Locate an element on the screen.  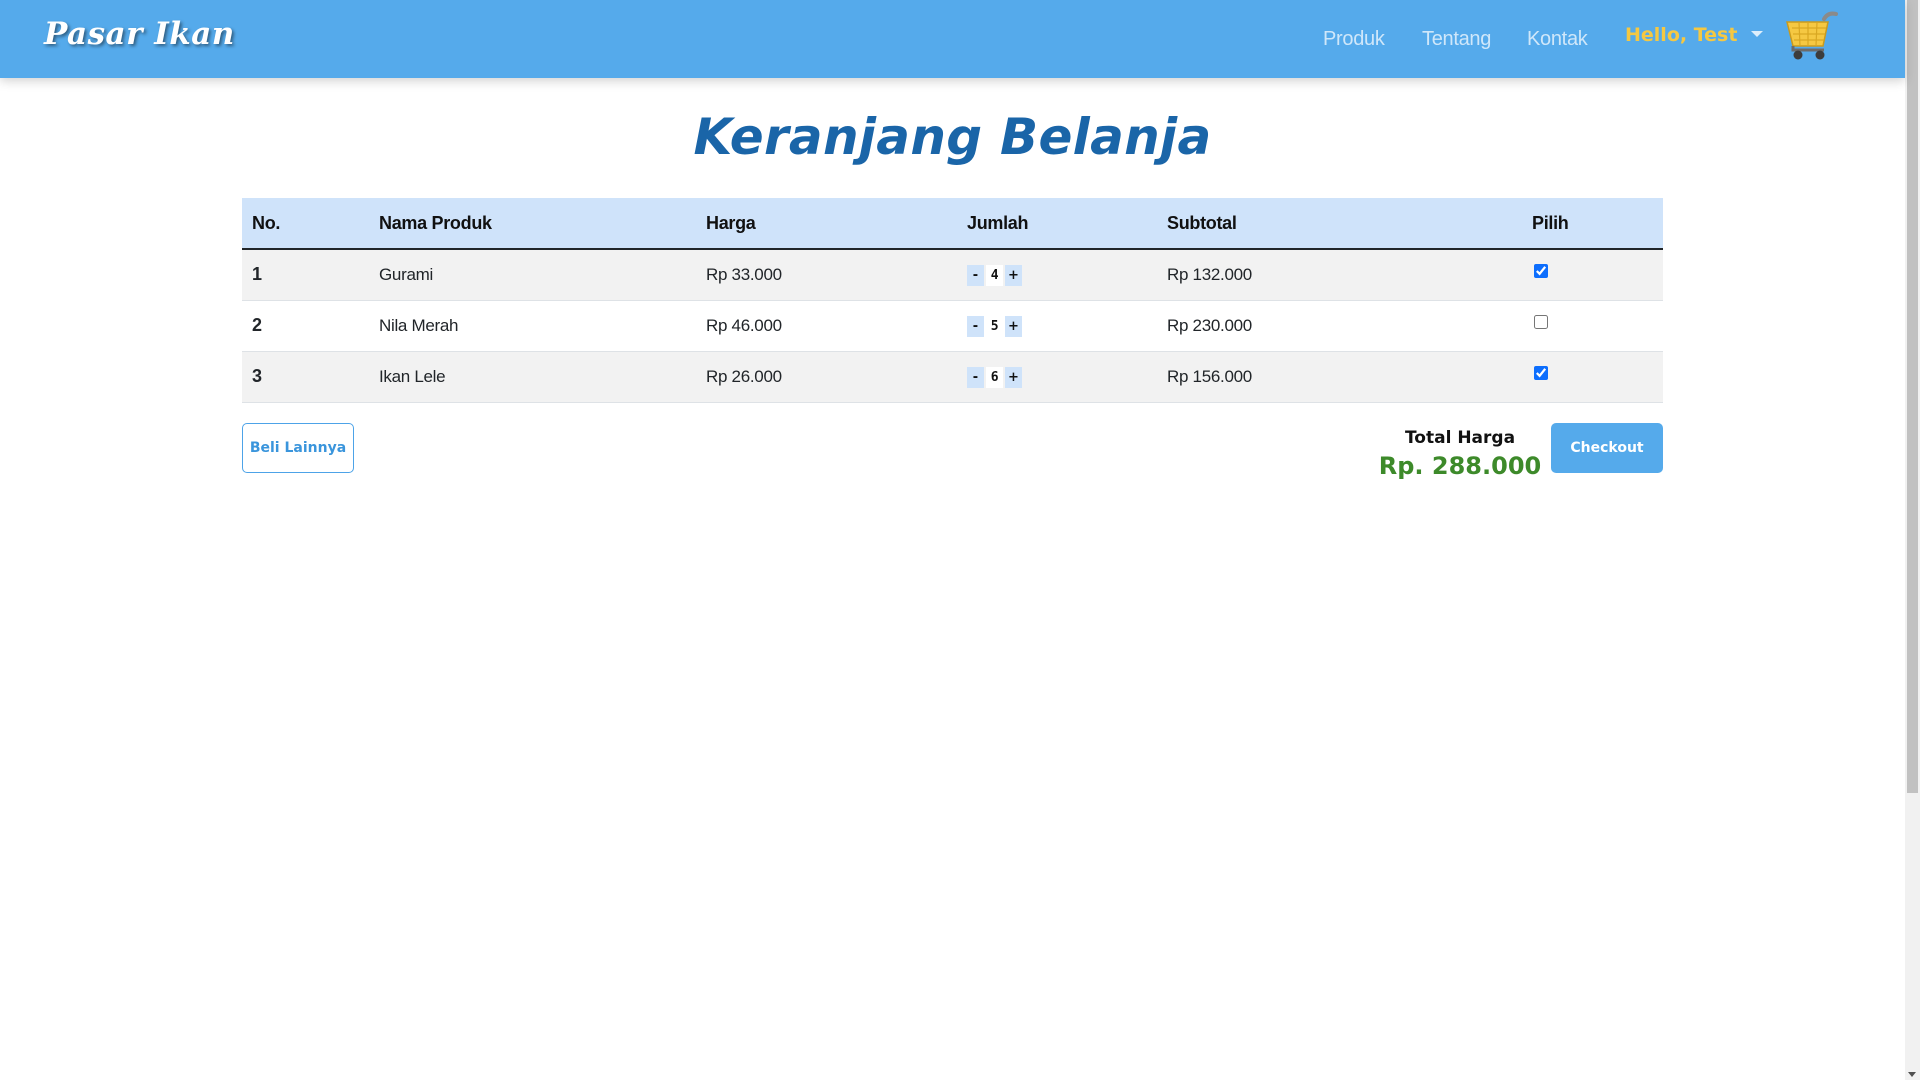
quantity-value: 4 is located at coordinates (994, 275).